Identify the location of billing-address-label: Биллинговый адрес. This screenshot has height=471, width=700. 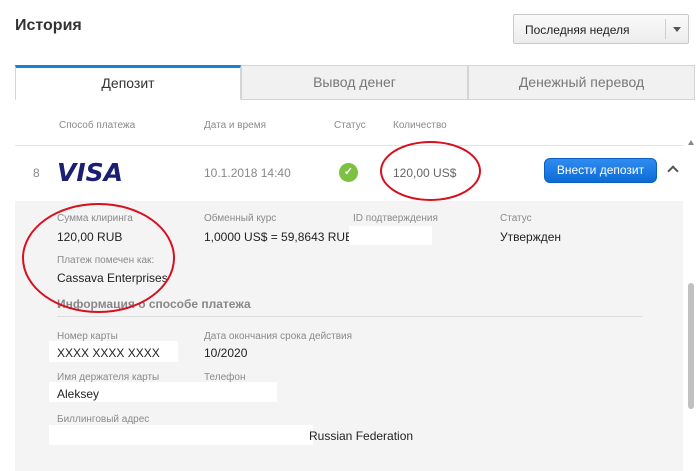
(103, 419).